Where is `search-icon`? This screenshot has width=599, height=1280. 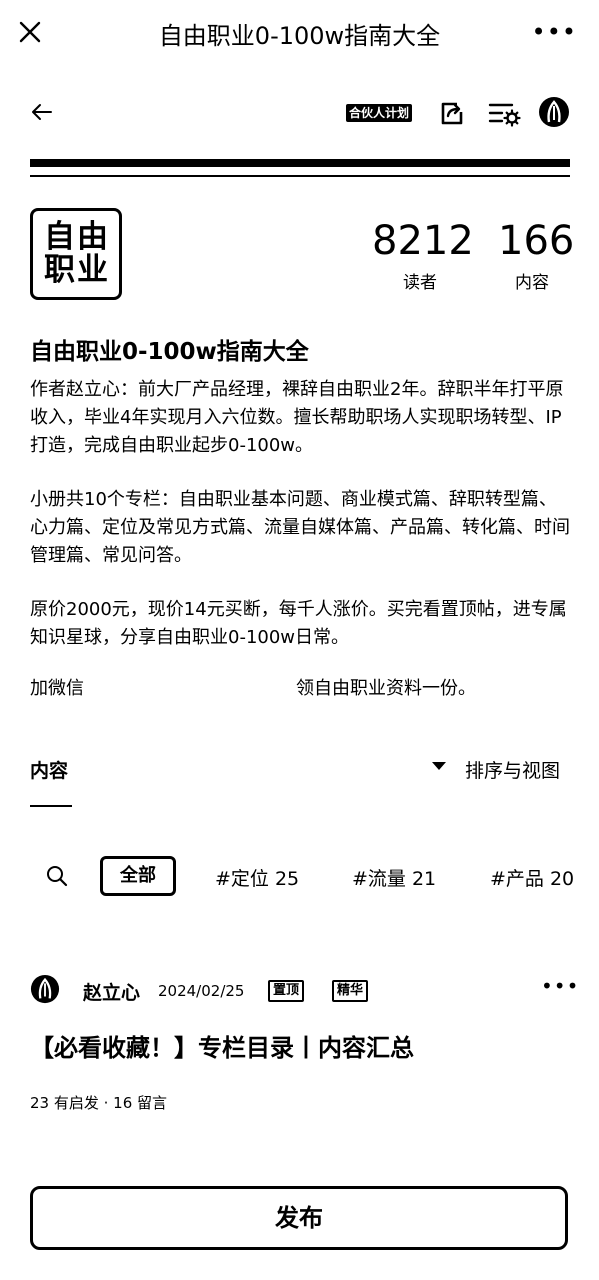 search-icon is located at coordinates (57, 876).